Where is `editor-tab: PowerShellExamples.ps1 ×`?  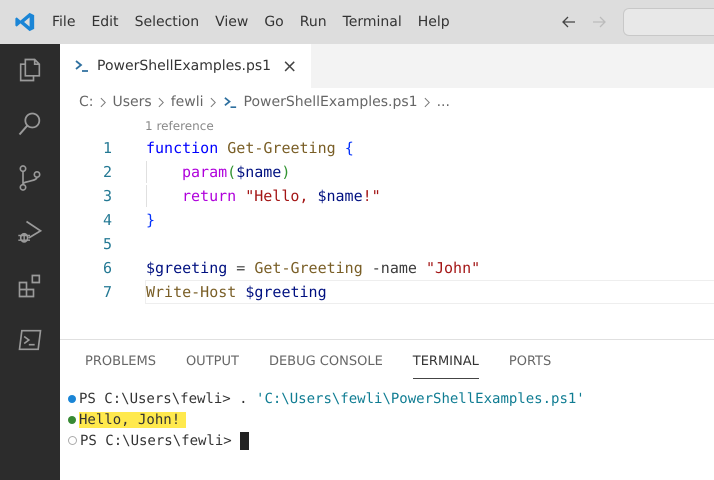
editor-tab: PowerShellExamples.ps1 × is located at coordinates (186, 66).